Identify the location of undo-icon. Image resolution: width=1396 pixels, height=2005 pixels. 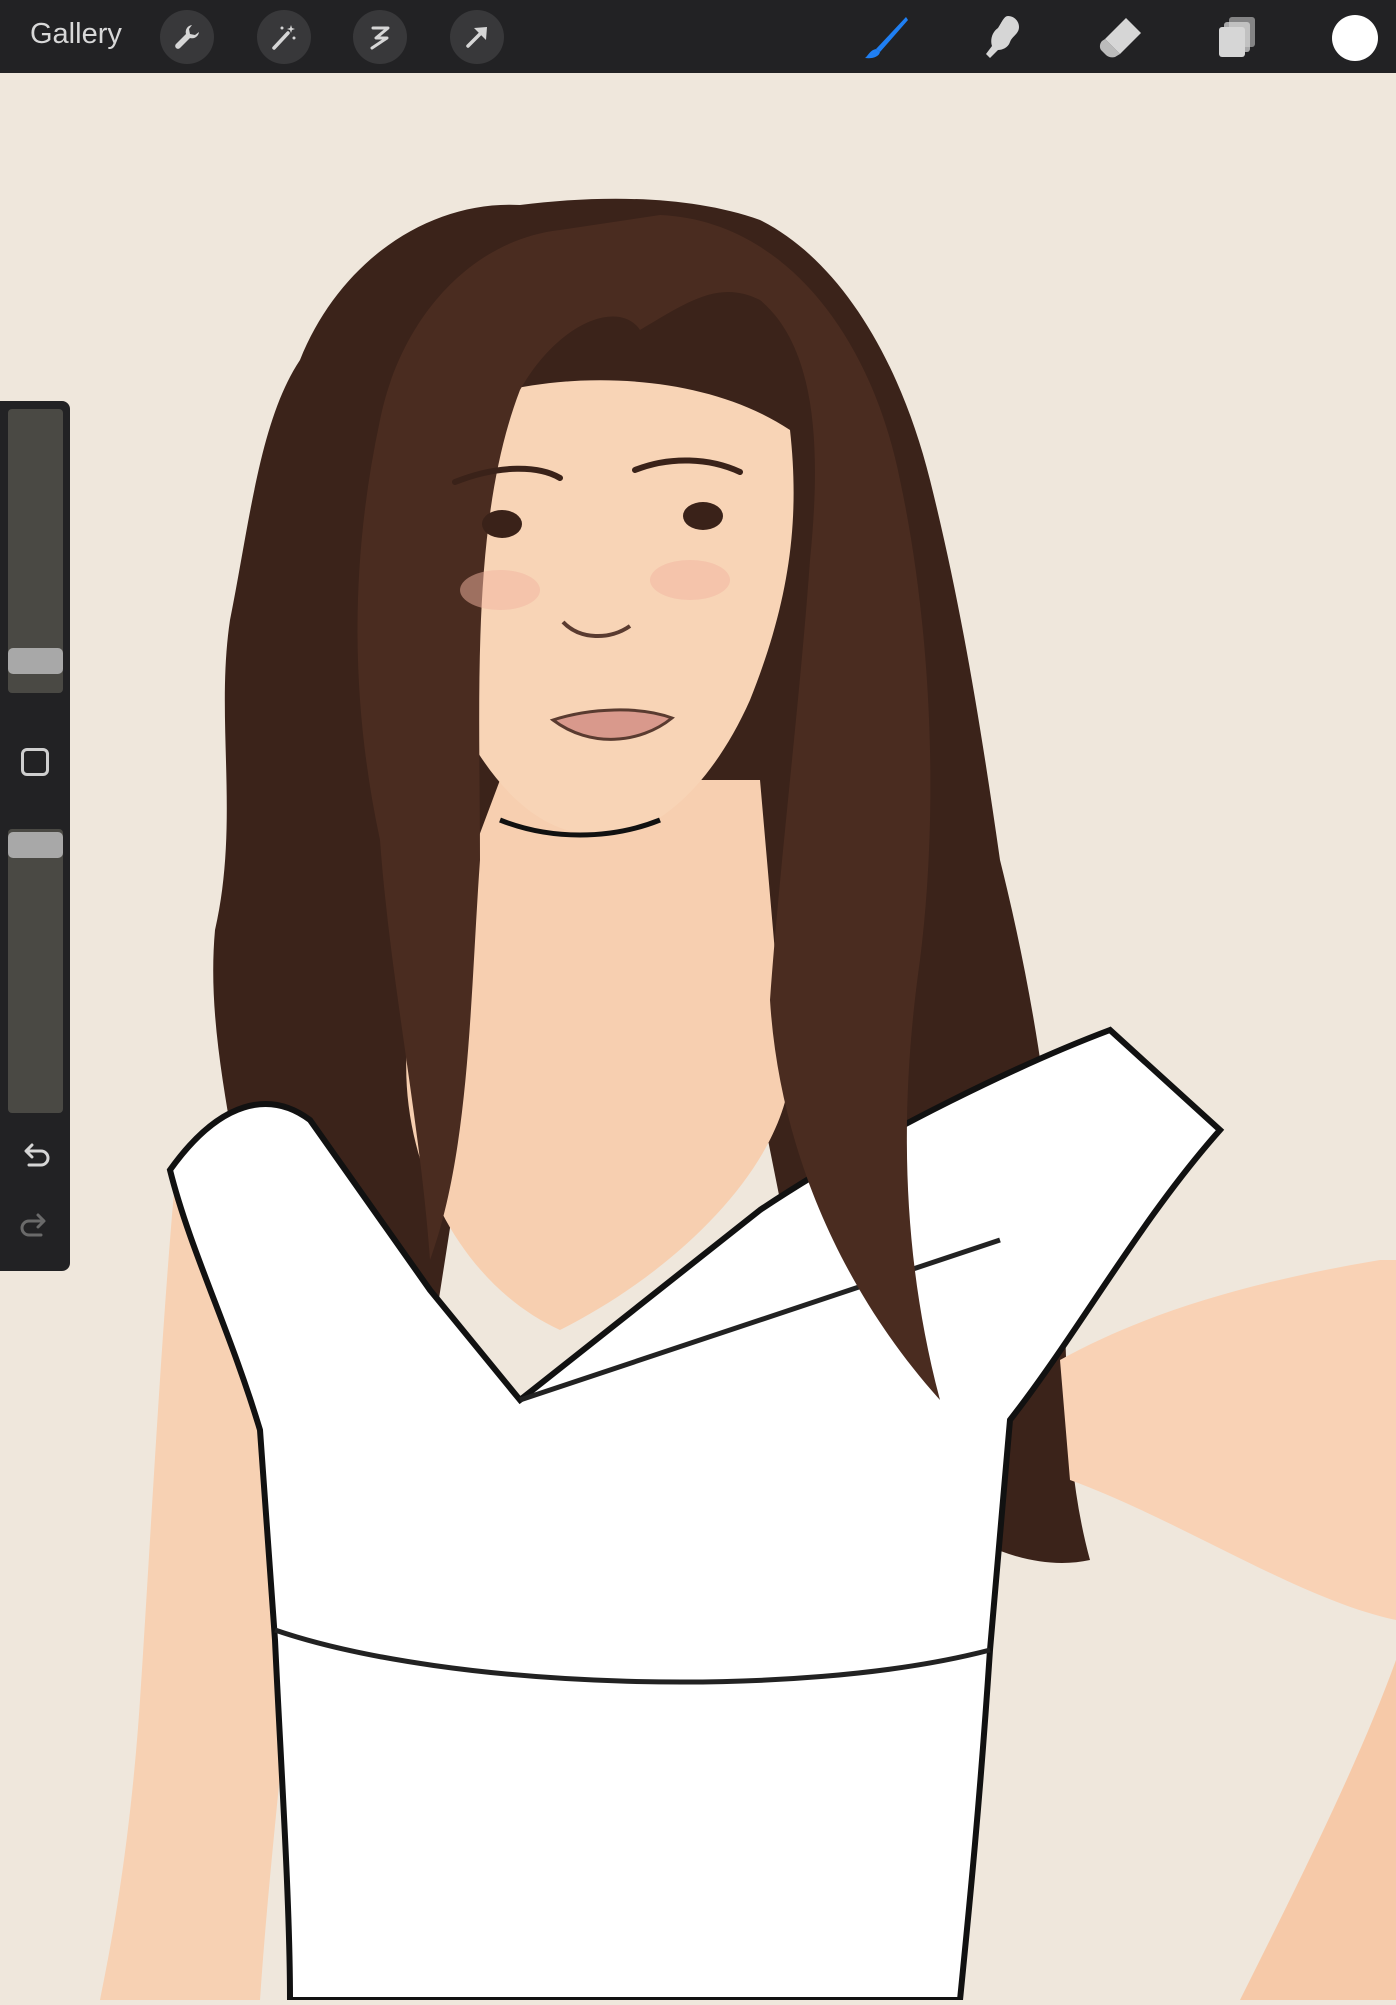
(35, 1157).